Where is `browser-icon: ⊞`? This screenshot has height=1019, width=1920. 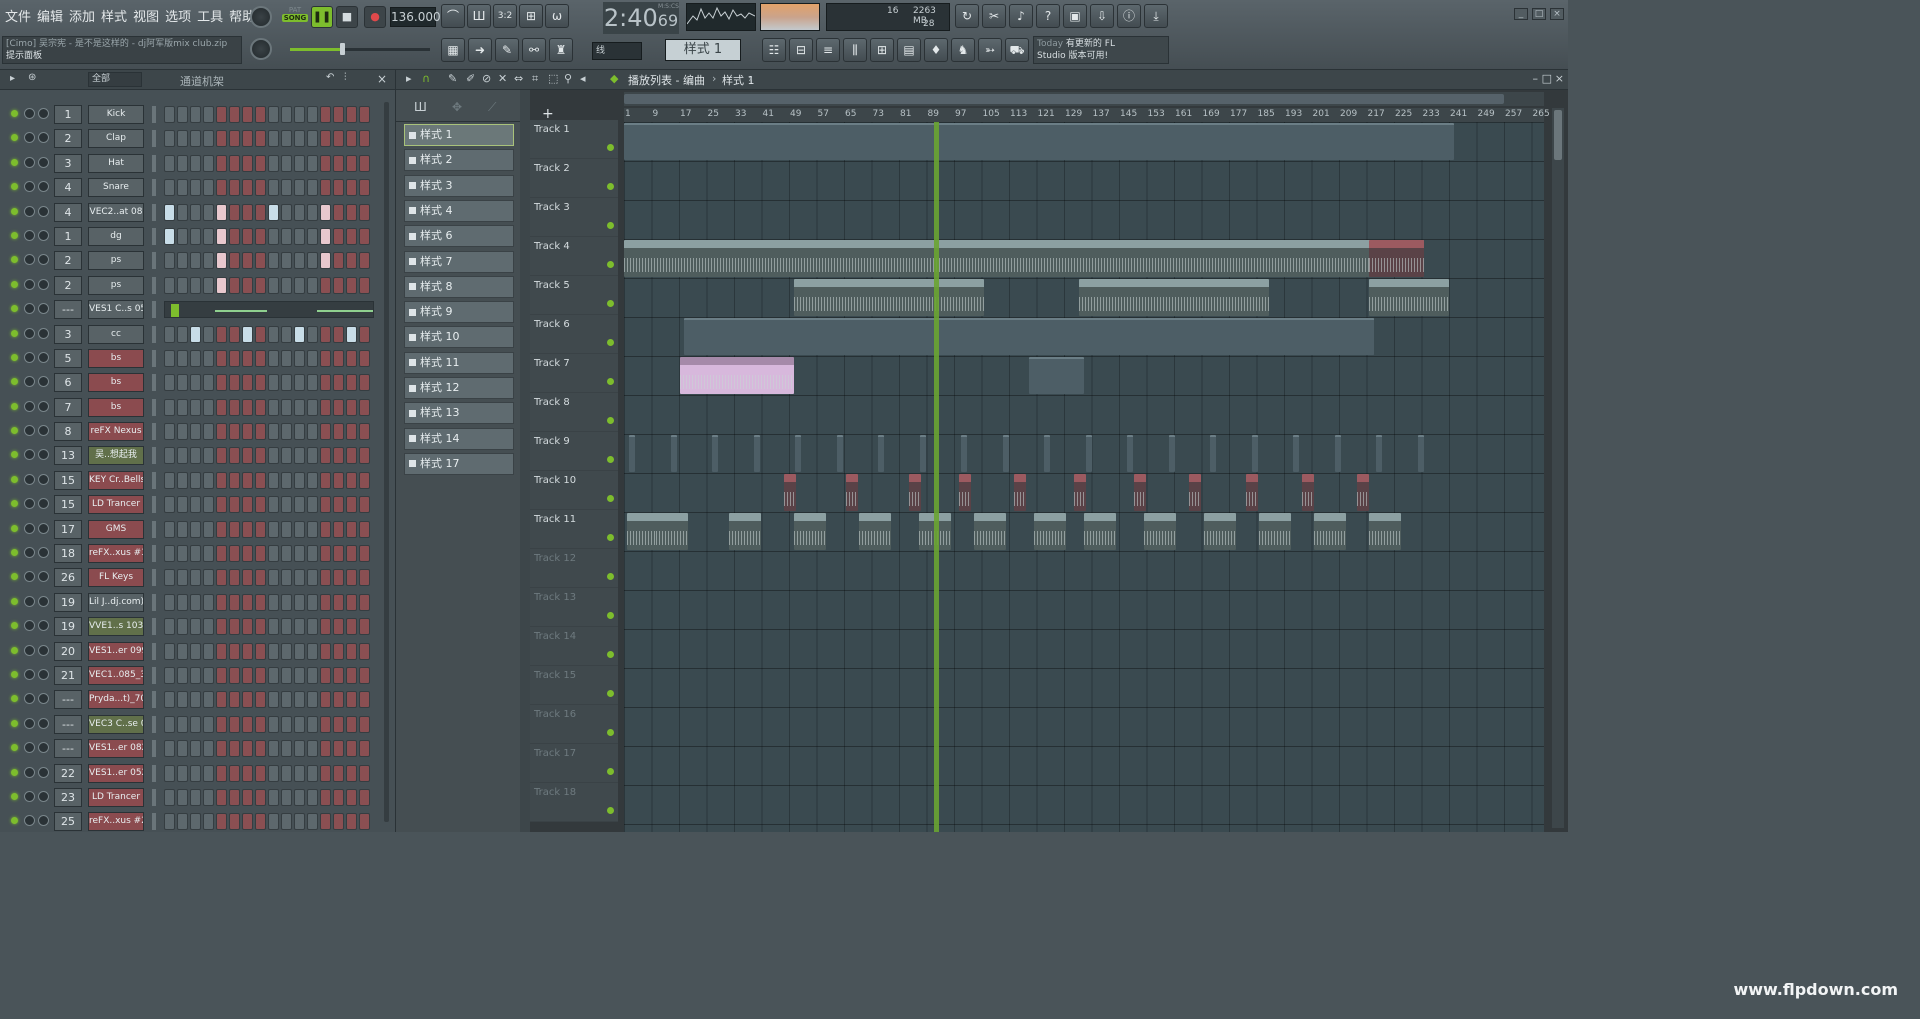 browser-icon: ⊞ is located at coordinates (882, 50).